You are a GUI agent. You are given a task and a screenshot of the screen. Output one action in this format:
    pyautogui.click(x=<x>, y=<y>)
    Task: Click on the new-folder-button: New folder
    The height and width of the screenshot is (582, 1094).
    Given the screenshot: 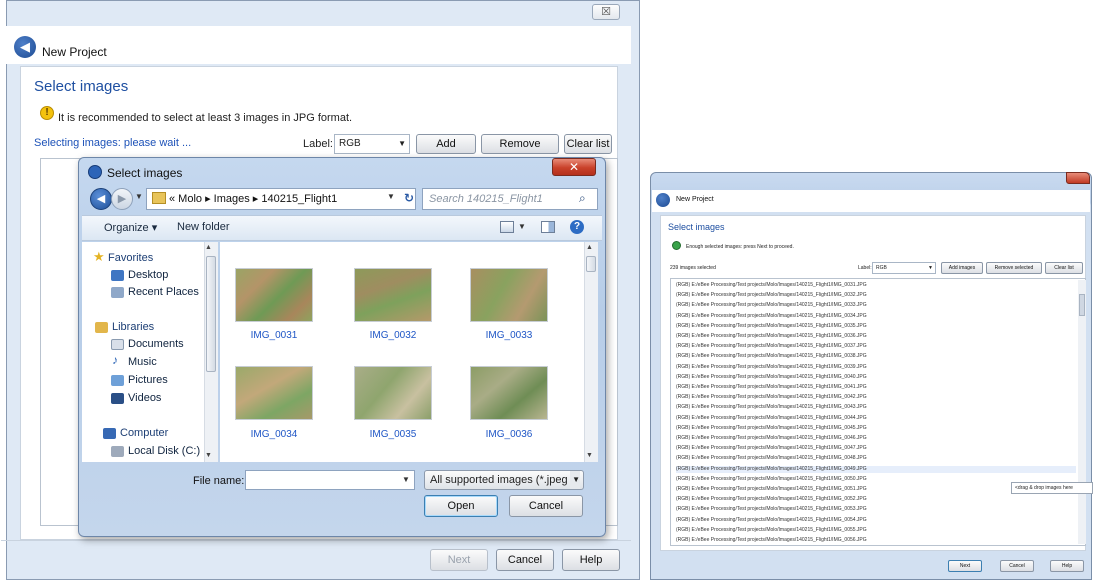 What is the action you would take?
    pyautogui.click(x=203, y=227)
    